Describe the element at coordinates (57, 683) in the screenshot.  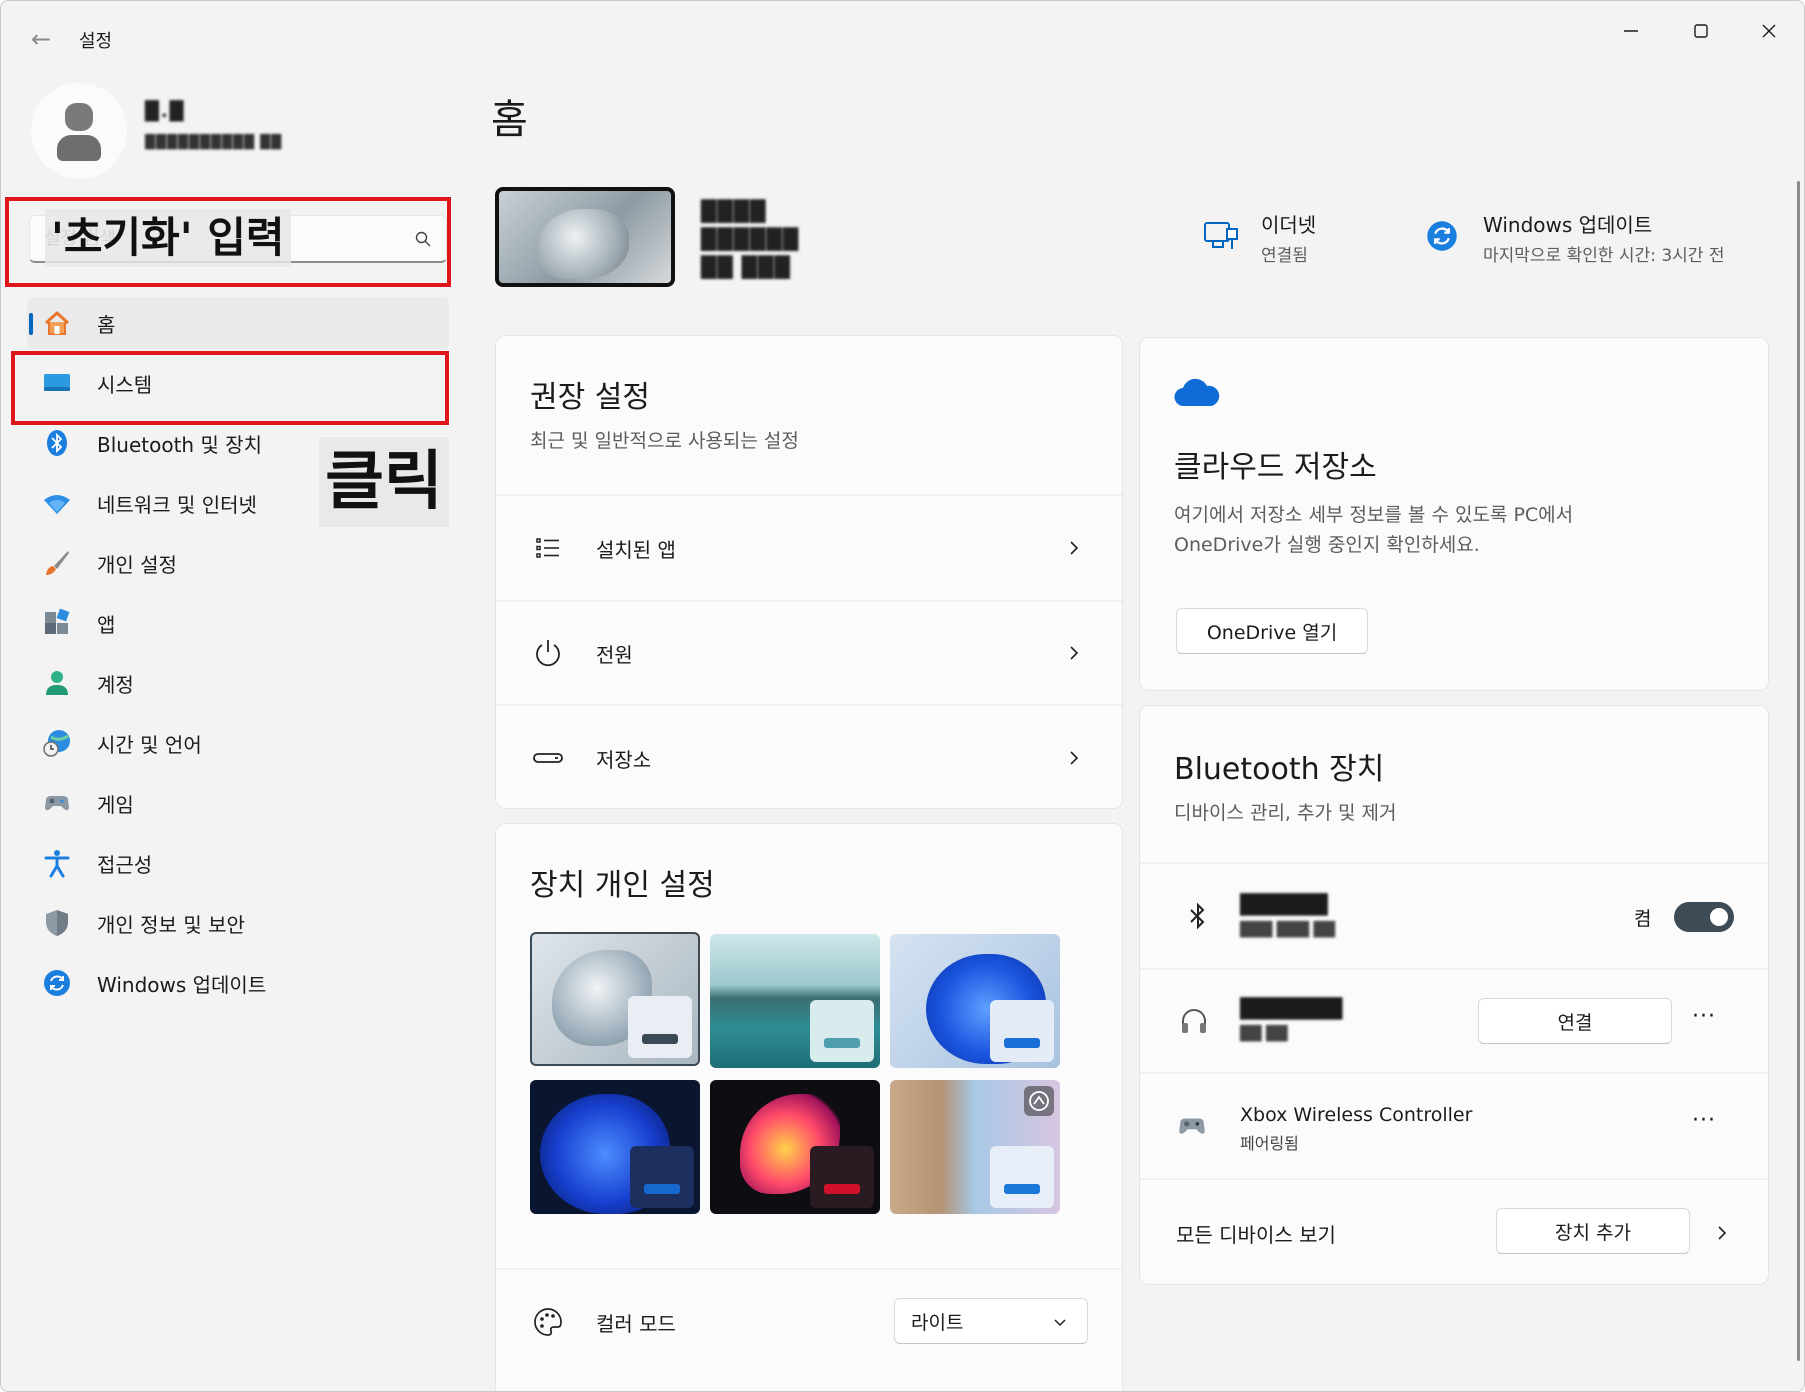
I see `account-icon` at that location.